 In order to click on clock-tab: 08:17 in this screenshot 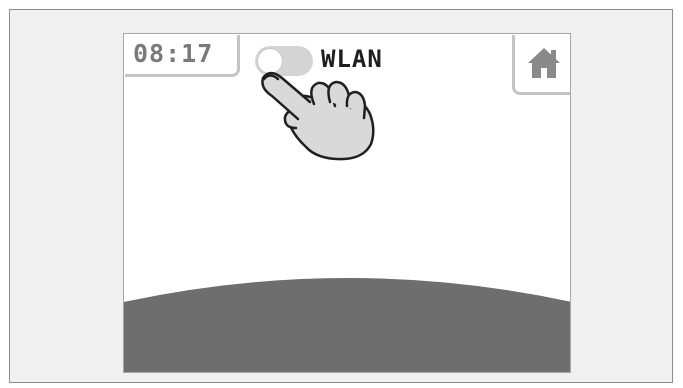, I will do `click(182, 56)`.